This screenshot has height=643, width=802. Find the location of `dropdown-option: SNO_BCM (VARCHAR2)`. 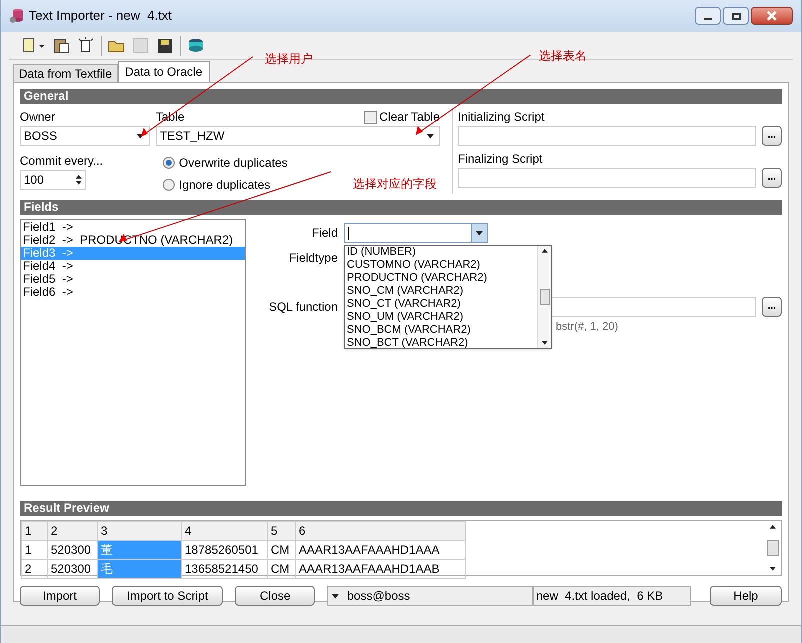

dropdown-option: SNO_BCM (VARCHAR2) is located at coordinates (441, 330).